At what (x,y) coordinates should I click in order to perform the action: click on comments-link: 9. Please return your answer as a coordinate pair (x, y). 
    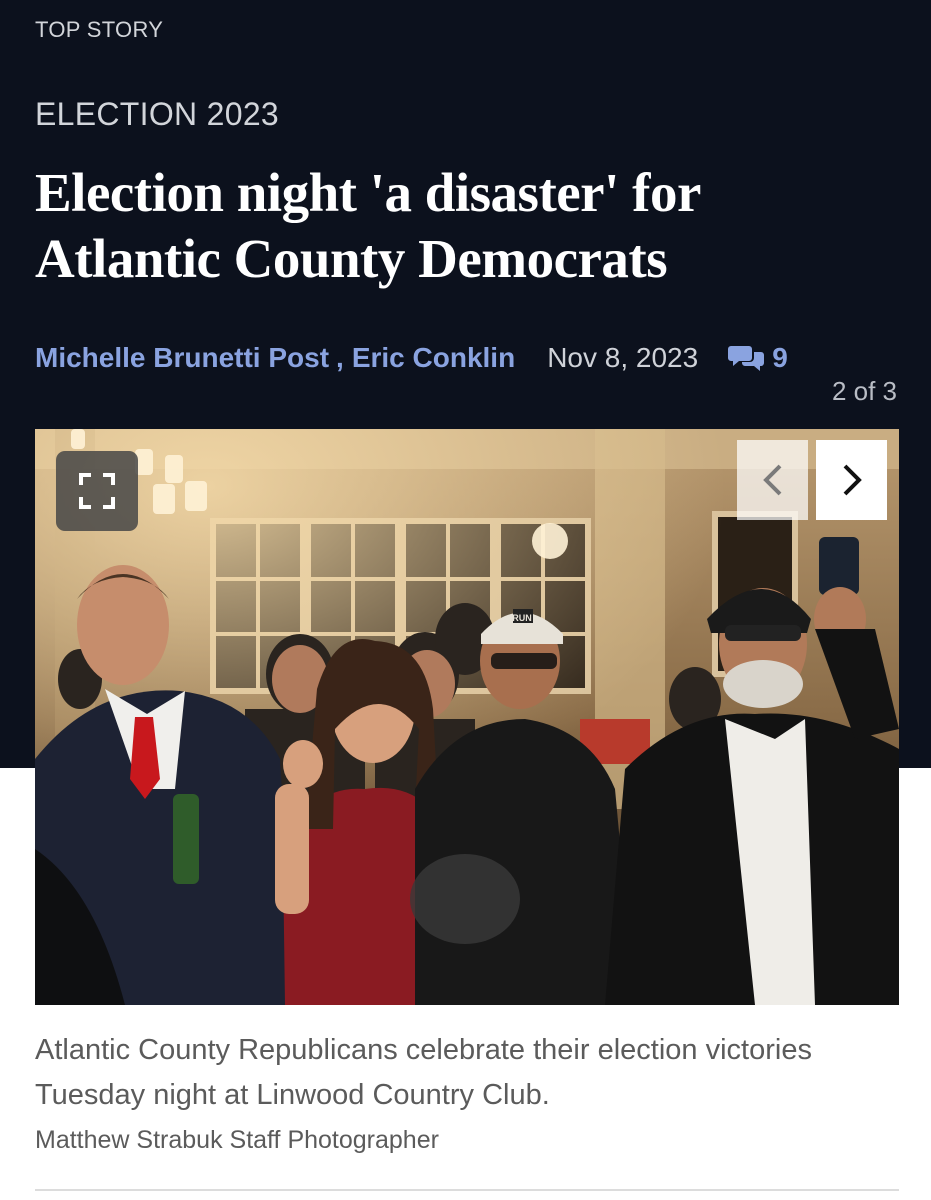
    Looking at the image, I should click on (758, 358).